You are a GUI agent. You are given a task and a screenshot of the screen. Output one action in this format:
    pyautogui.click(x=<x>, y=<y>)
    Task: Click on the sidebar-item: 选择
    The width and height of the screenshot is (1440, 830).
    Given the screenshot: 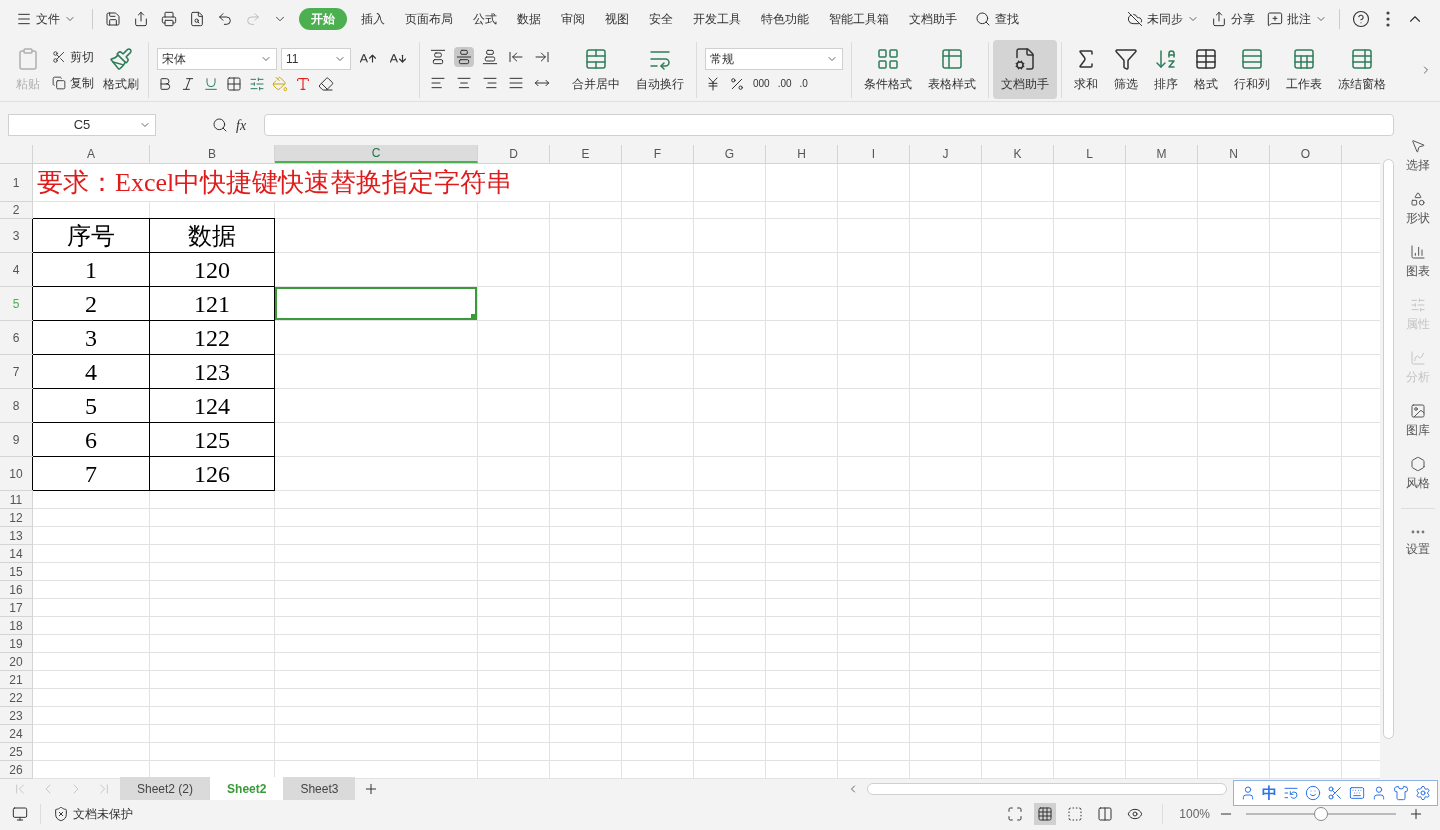 What is the action you would take?
    pyautogui.click(x=1418, y=155)
    